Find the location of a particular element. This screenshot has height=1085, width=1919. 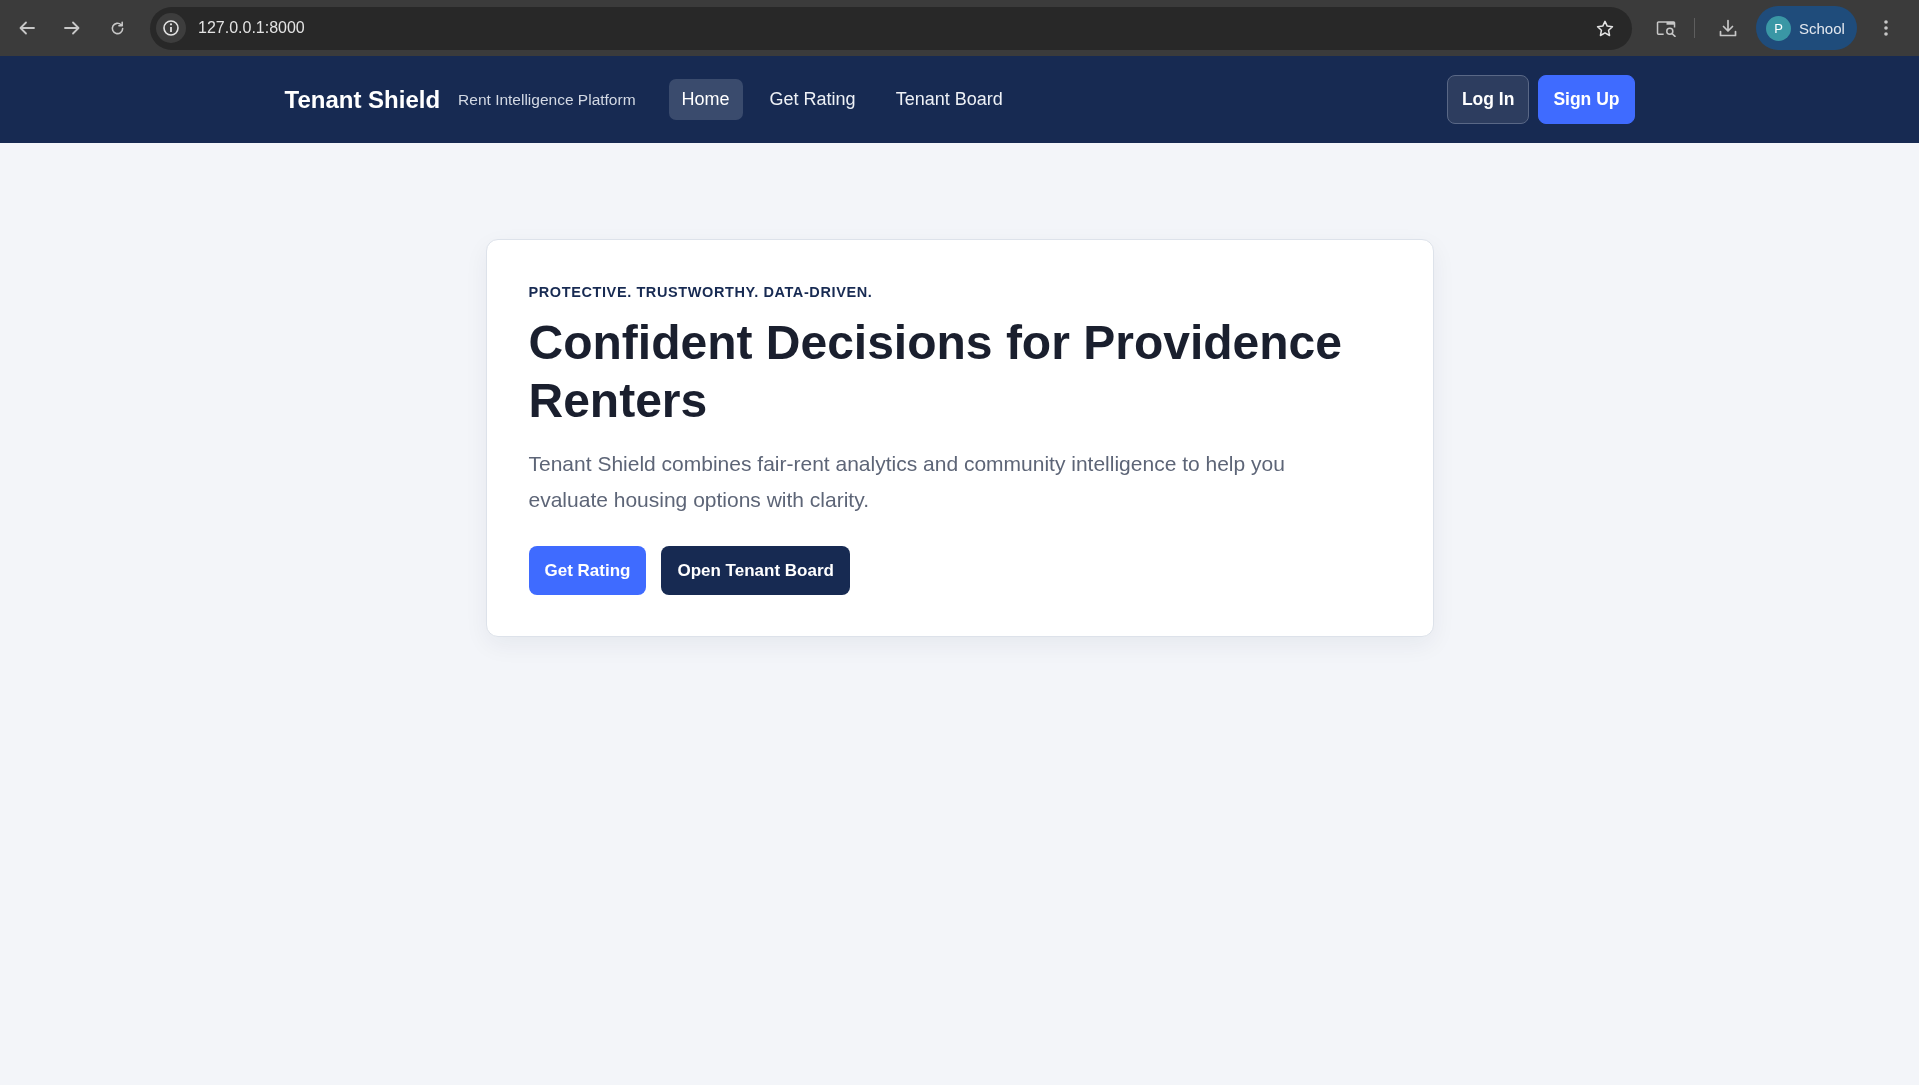

address-bar: 127.0.0.1:8000 is located at coordinates (891, 28).